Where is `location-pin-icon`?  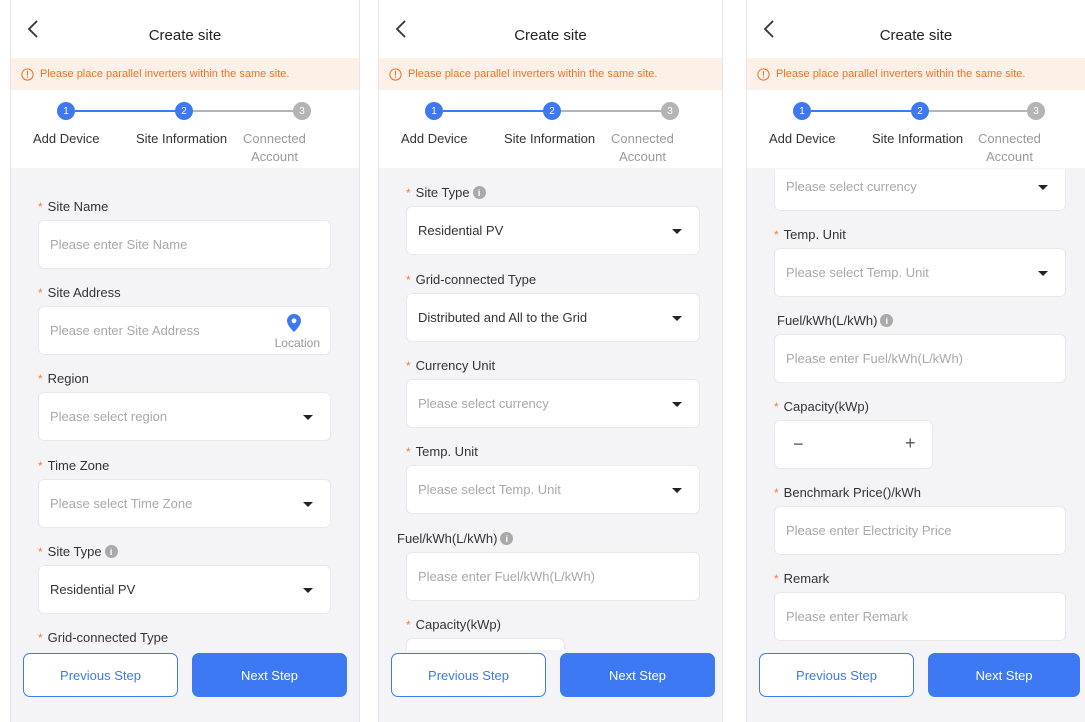 location-pin-icon is located at coordinates (294, 323).